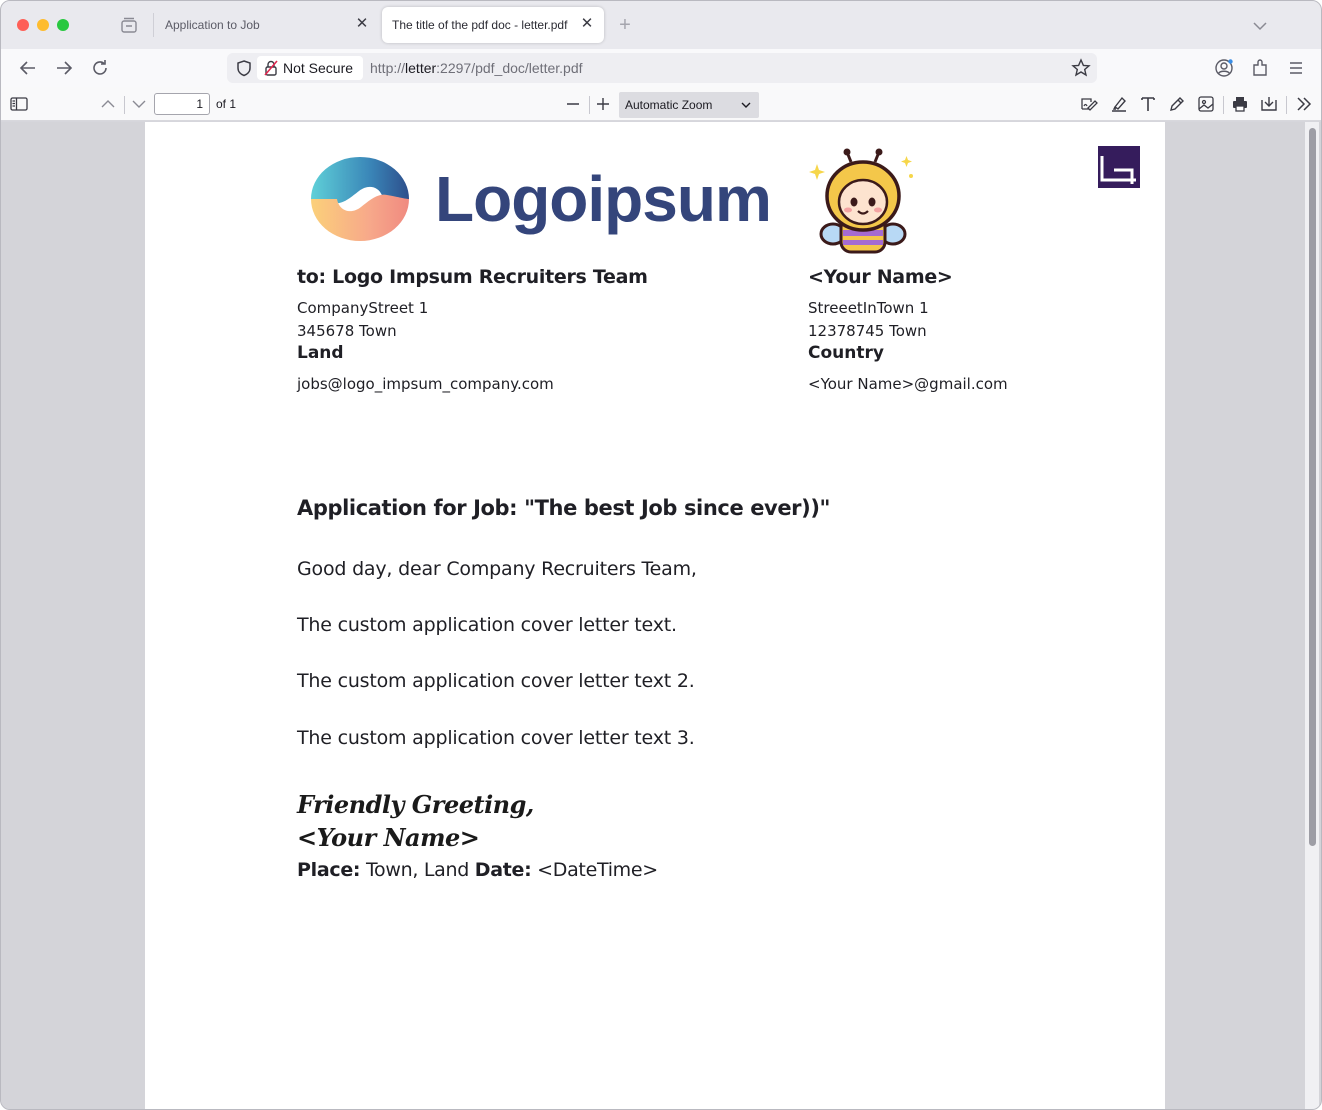  What do you see at coordinates (1260, 68) in the screenshot?
I see `extensions-icon` at bounding box center [1260, 68].